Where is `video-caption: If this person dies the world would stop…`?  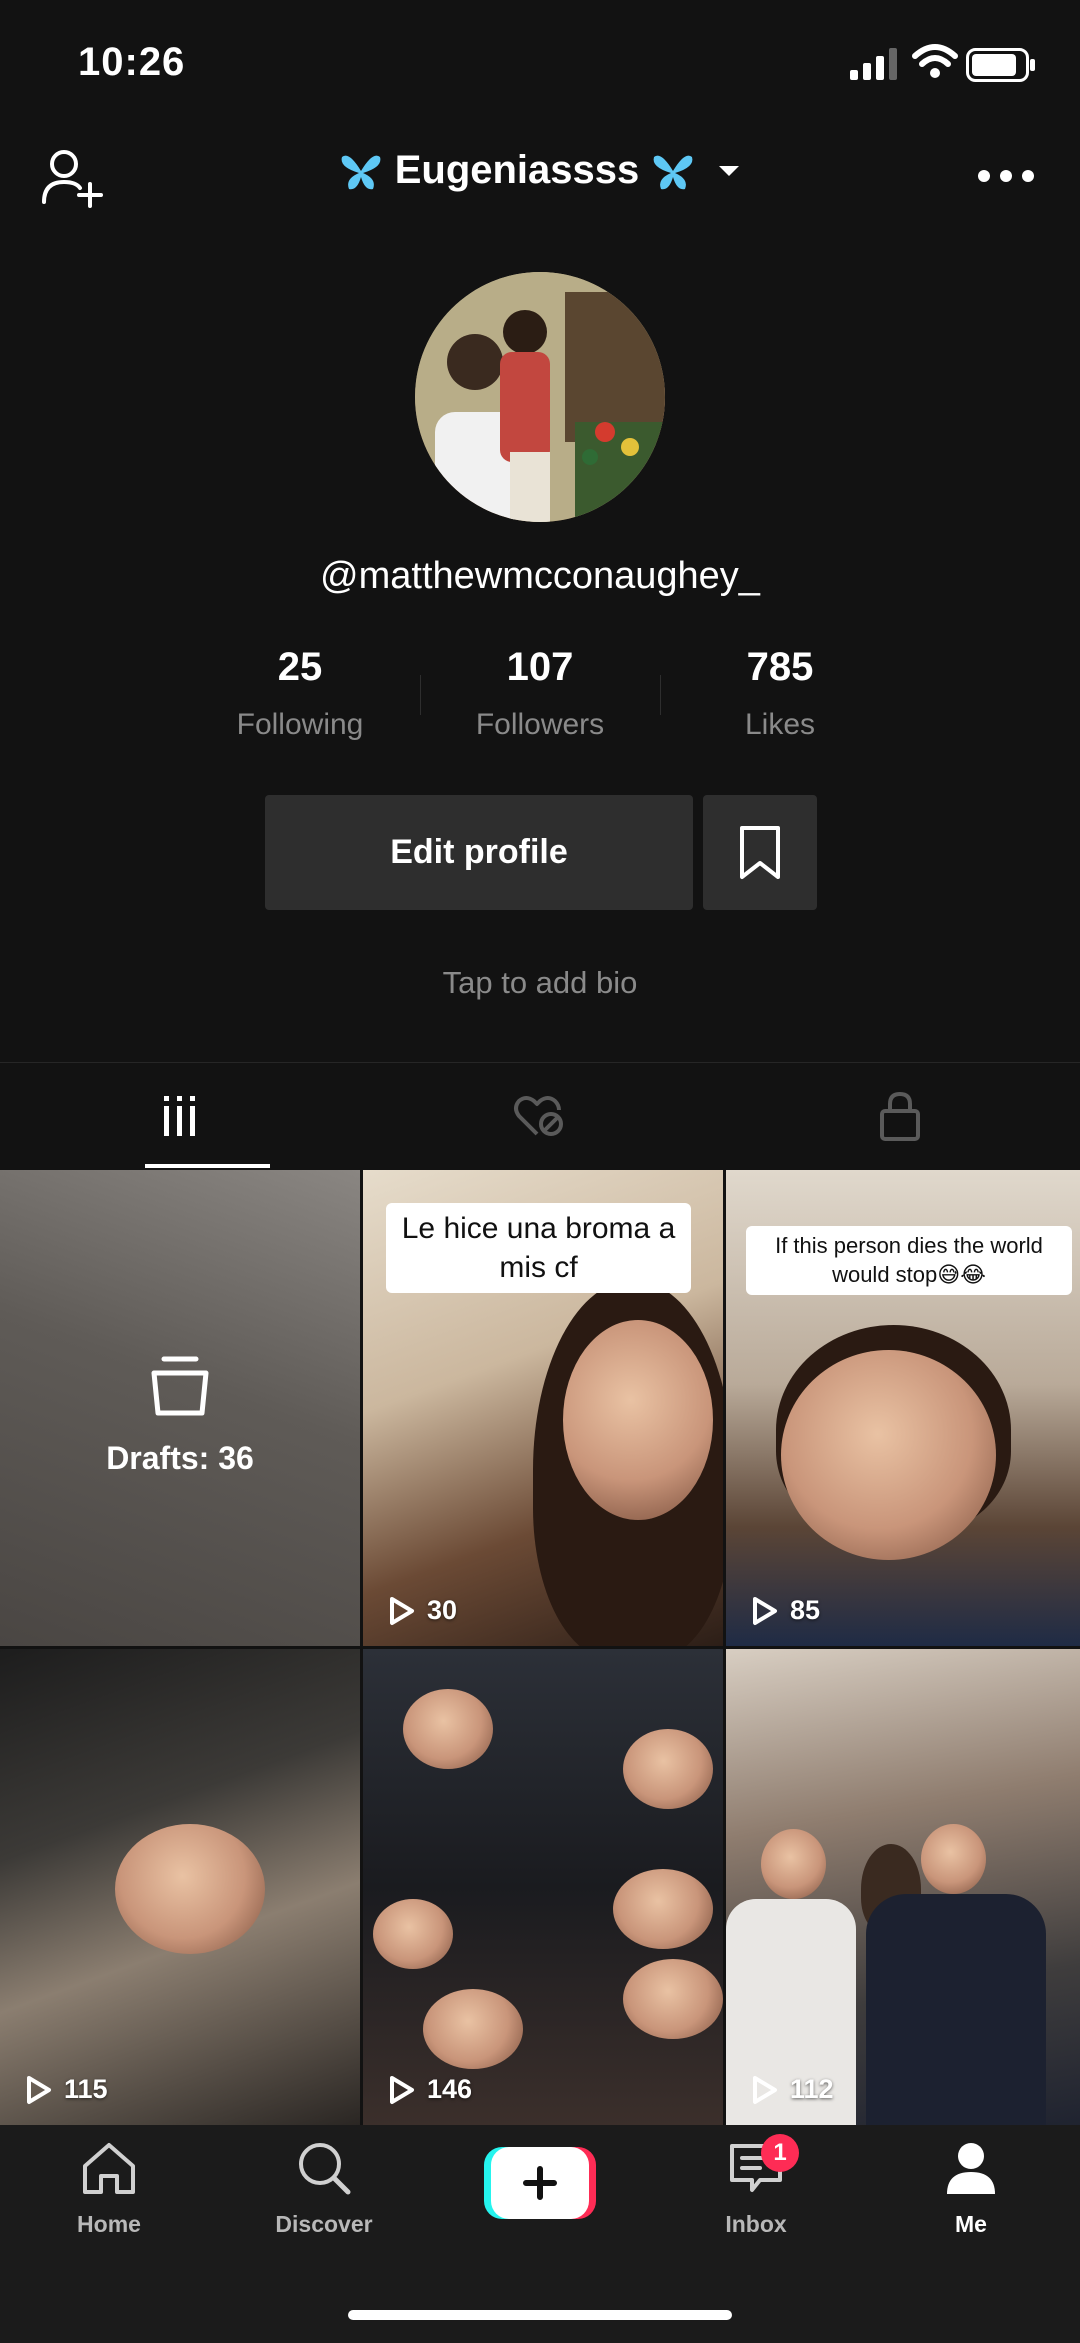
video-caption: If this person dies the world would stop… is located at coordinates (909, 1261).